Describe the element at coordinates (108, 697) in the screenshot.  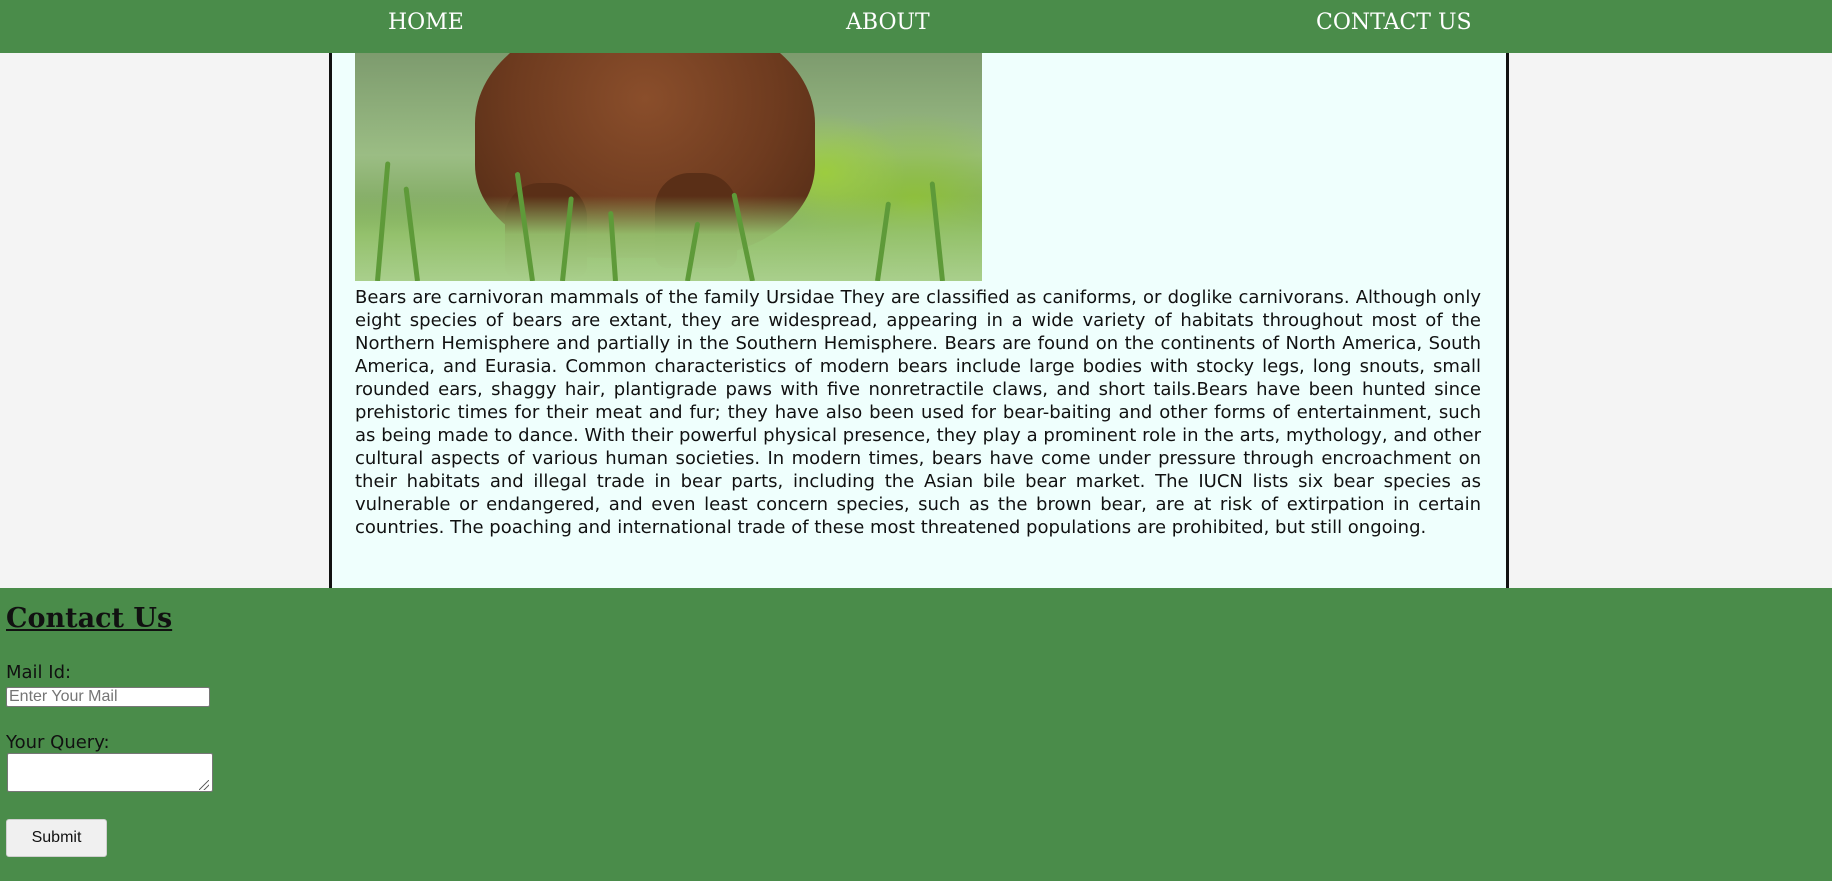
I see `mail-id-input` at that location.